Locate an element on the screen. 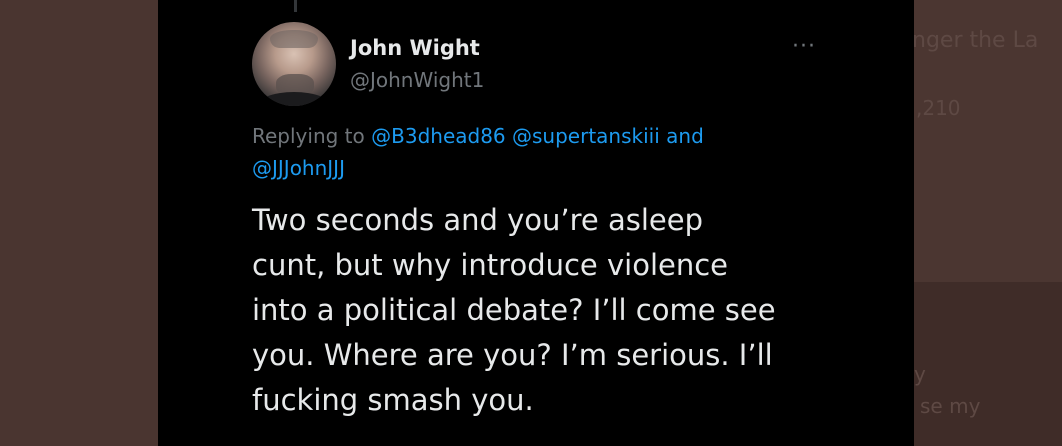 Image resolution: width=1062 pixels, height=446 pixels. mention-link: @JJJohnJJJ is located at coordinates (298, 168).